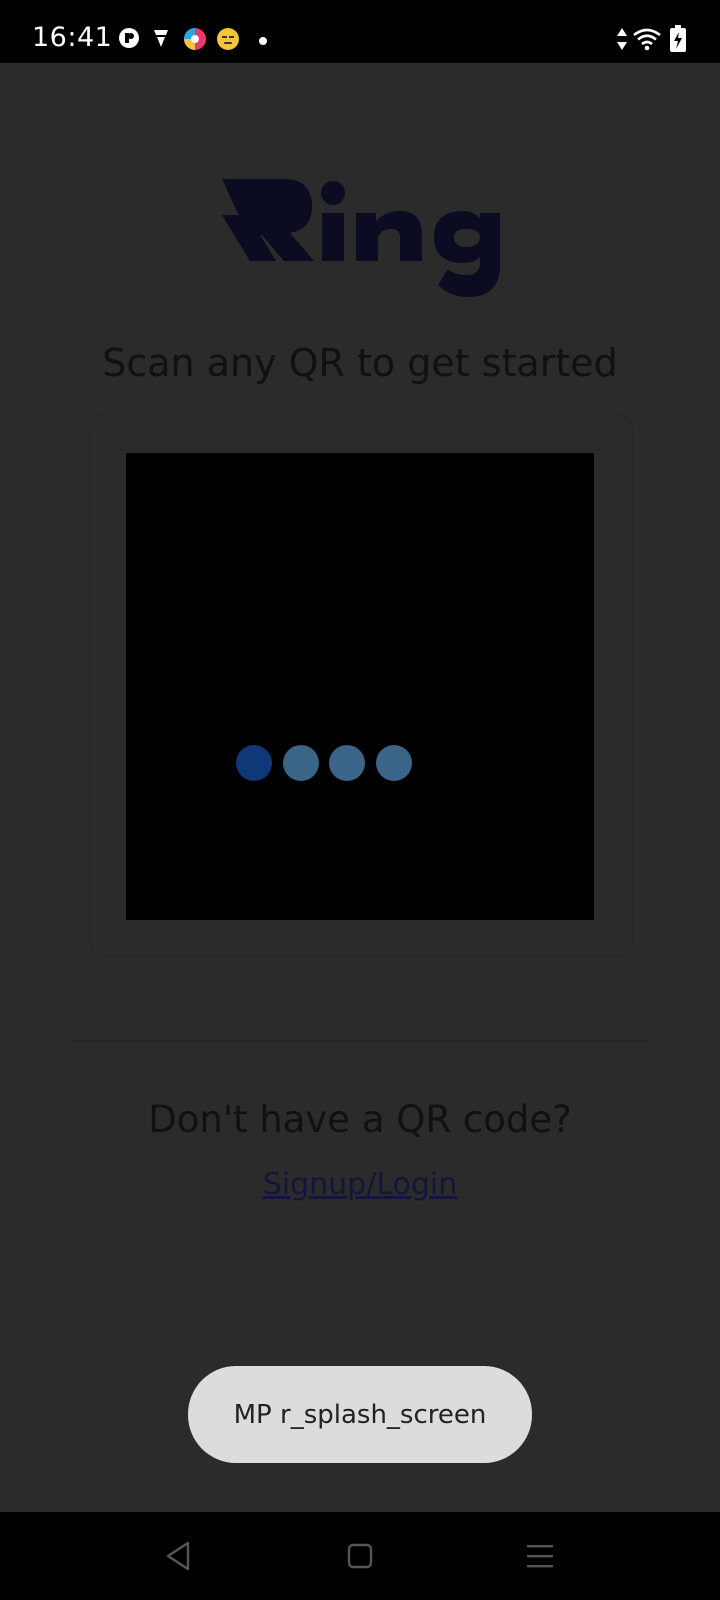 This screenshot has height=1600, width=720. I want to click on data-arrows-icon, so click(622, 41).